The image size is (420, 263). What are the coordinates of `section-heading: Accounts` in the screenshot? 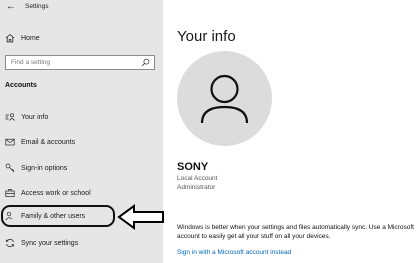 It's located at (21, 85).